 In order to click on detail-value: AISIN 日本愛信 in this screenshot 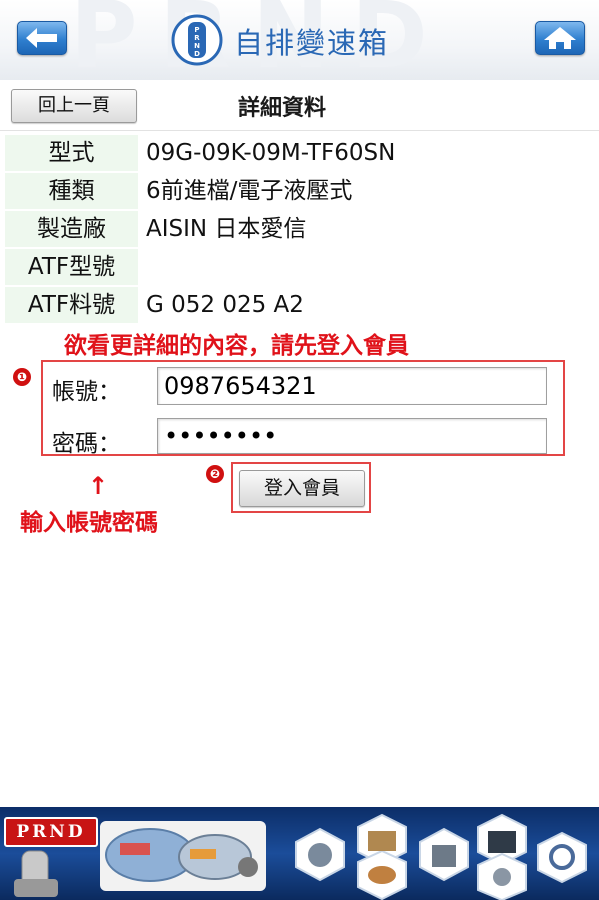, I will do `click(226, 229)`.